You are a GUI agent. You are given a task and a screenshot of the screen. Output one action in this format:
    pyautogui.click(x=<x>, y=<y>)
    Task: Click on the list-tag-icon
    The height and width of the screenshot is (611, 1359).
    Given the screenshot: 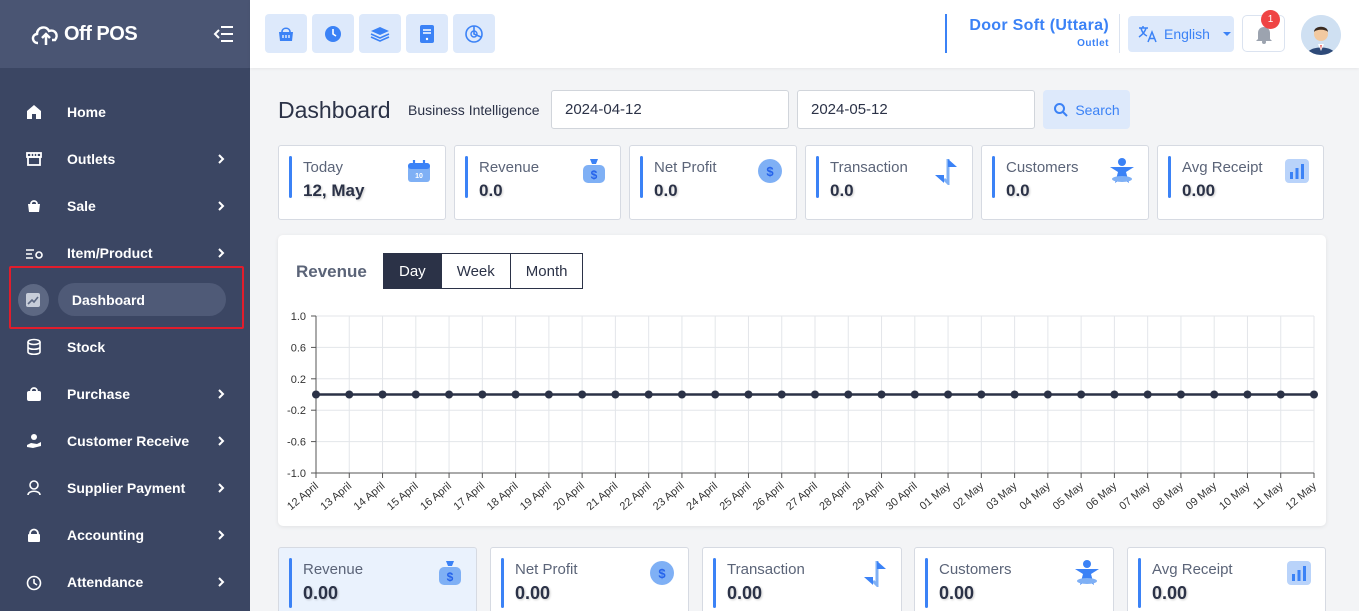 What is the action you would take?
    pyautogui.click(x=34, y=253)
    